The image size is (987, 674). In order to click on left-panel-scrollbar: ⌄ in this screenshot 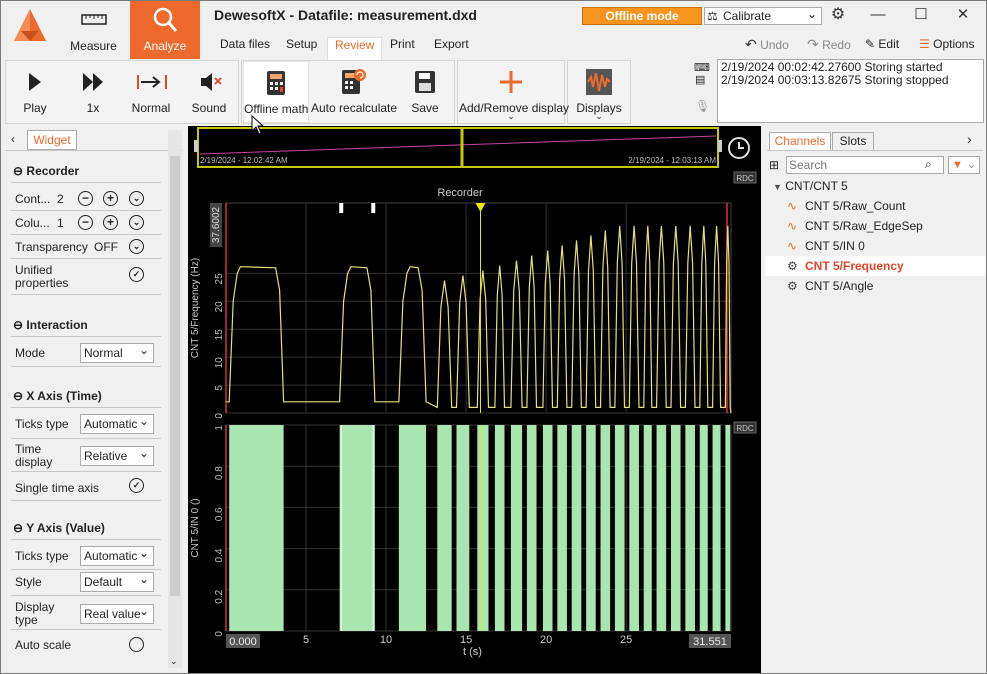, I will do `click(175, 399)`.